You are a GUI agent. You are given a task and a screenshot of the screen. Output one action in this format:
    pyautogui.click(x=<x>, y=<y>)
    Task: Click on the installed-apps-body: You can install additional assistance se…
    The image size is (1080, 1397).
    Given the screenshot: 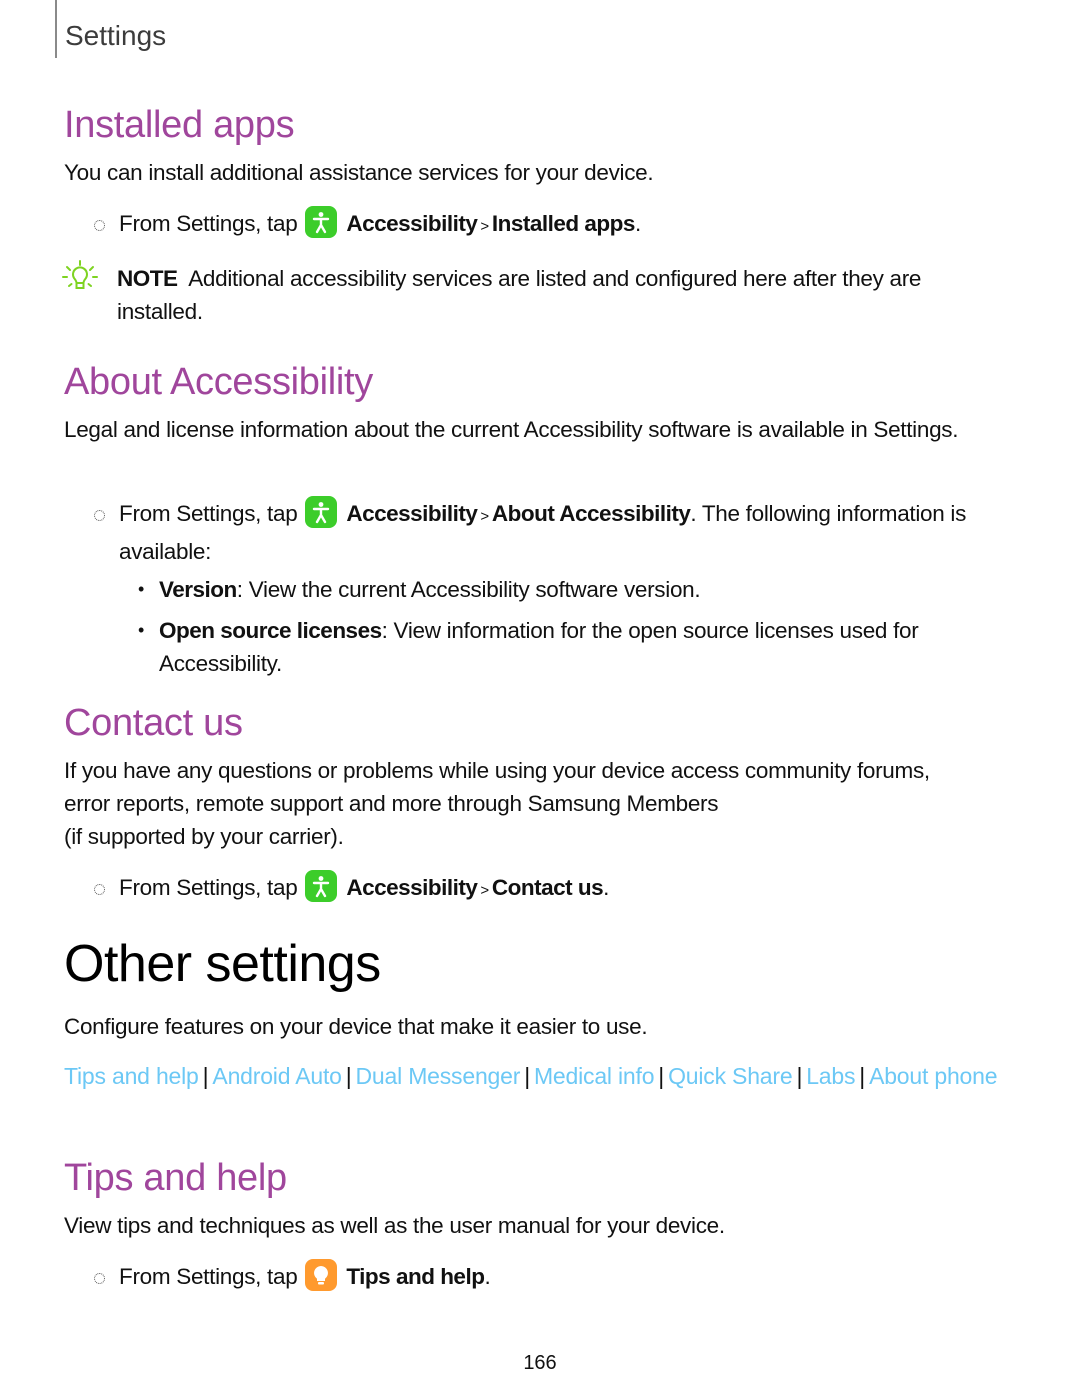 What is the action you would take?
    pyautogui.click(x=359, y=172)
    